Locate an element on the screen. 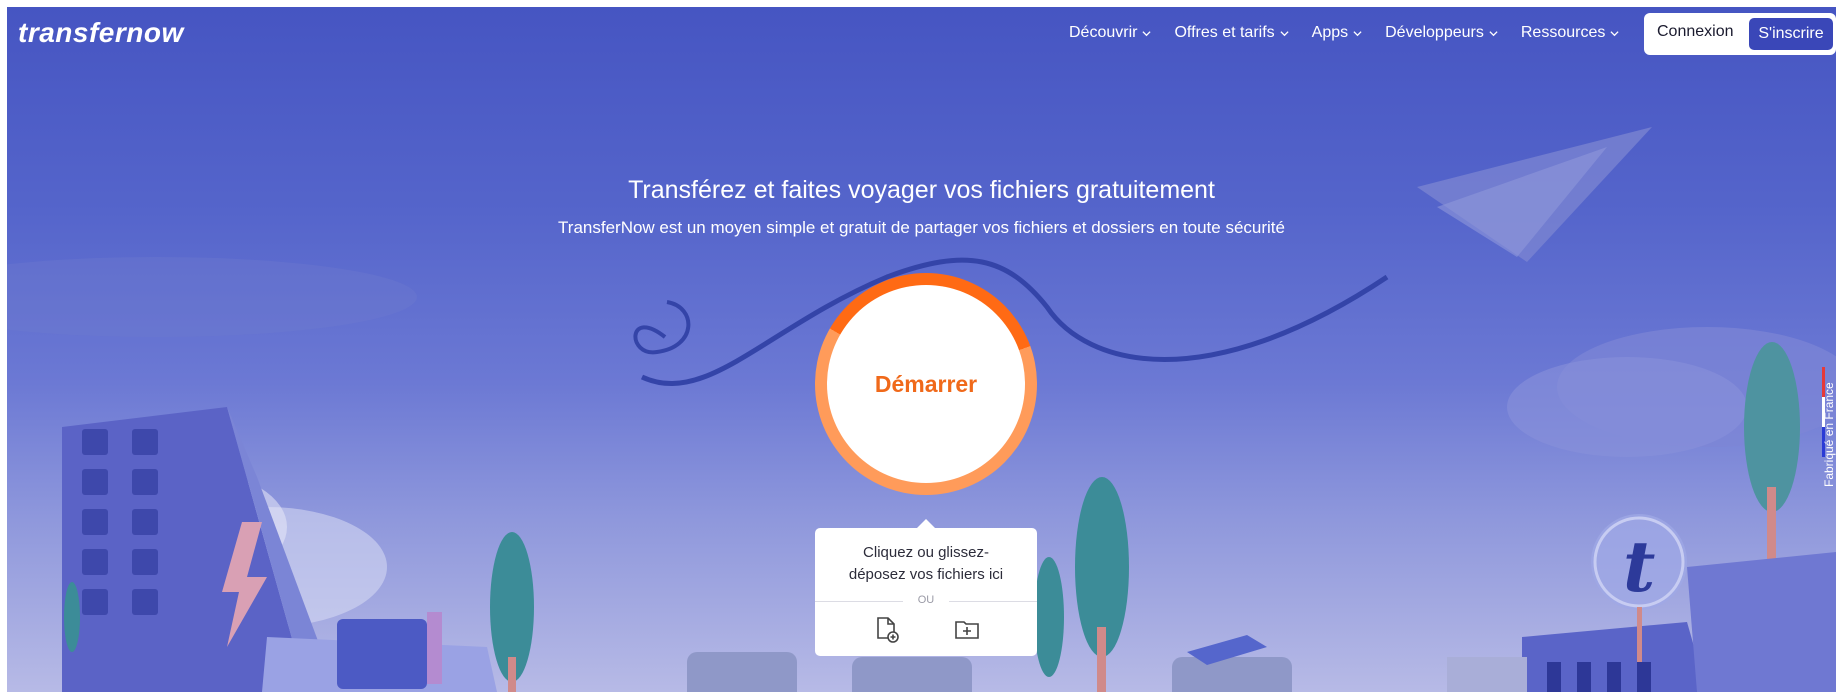 The height and width of the screenshot is (692, 1836). or-divider: OU is located at coordinates (926, 600).